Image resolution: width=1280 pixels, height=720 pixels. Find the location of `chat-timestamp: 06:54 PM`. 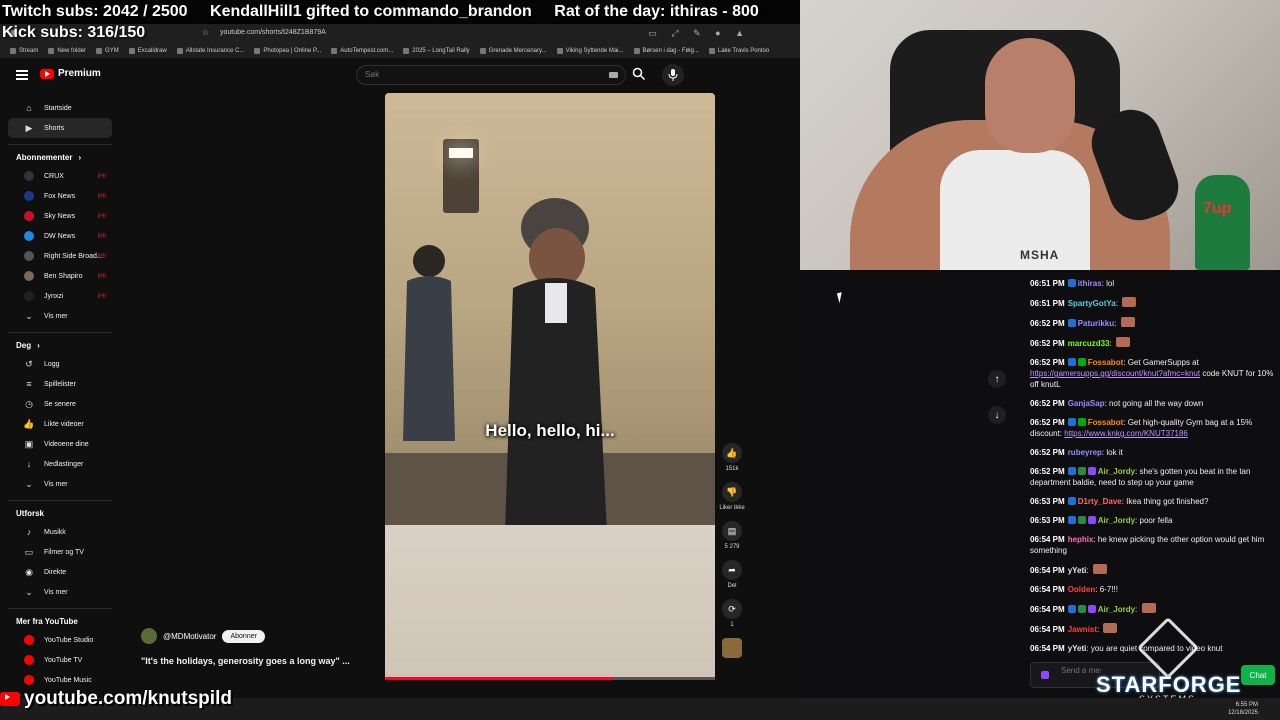

chat-timestamp: 06:54 PM is located at coordinates (1047, 629).